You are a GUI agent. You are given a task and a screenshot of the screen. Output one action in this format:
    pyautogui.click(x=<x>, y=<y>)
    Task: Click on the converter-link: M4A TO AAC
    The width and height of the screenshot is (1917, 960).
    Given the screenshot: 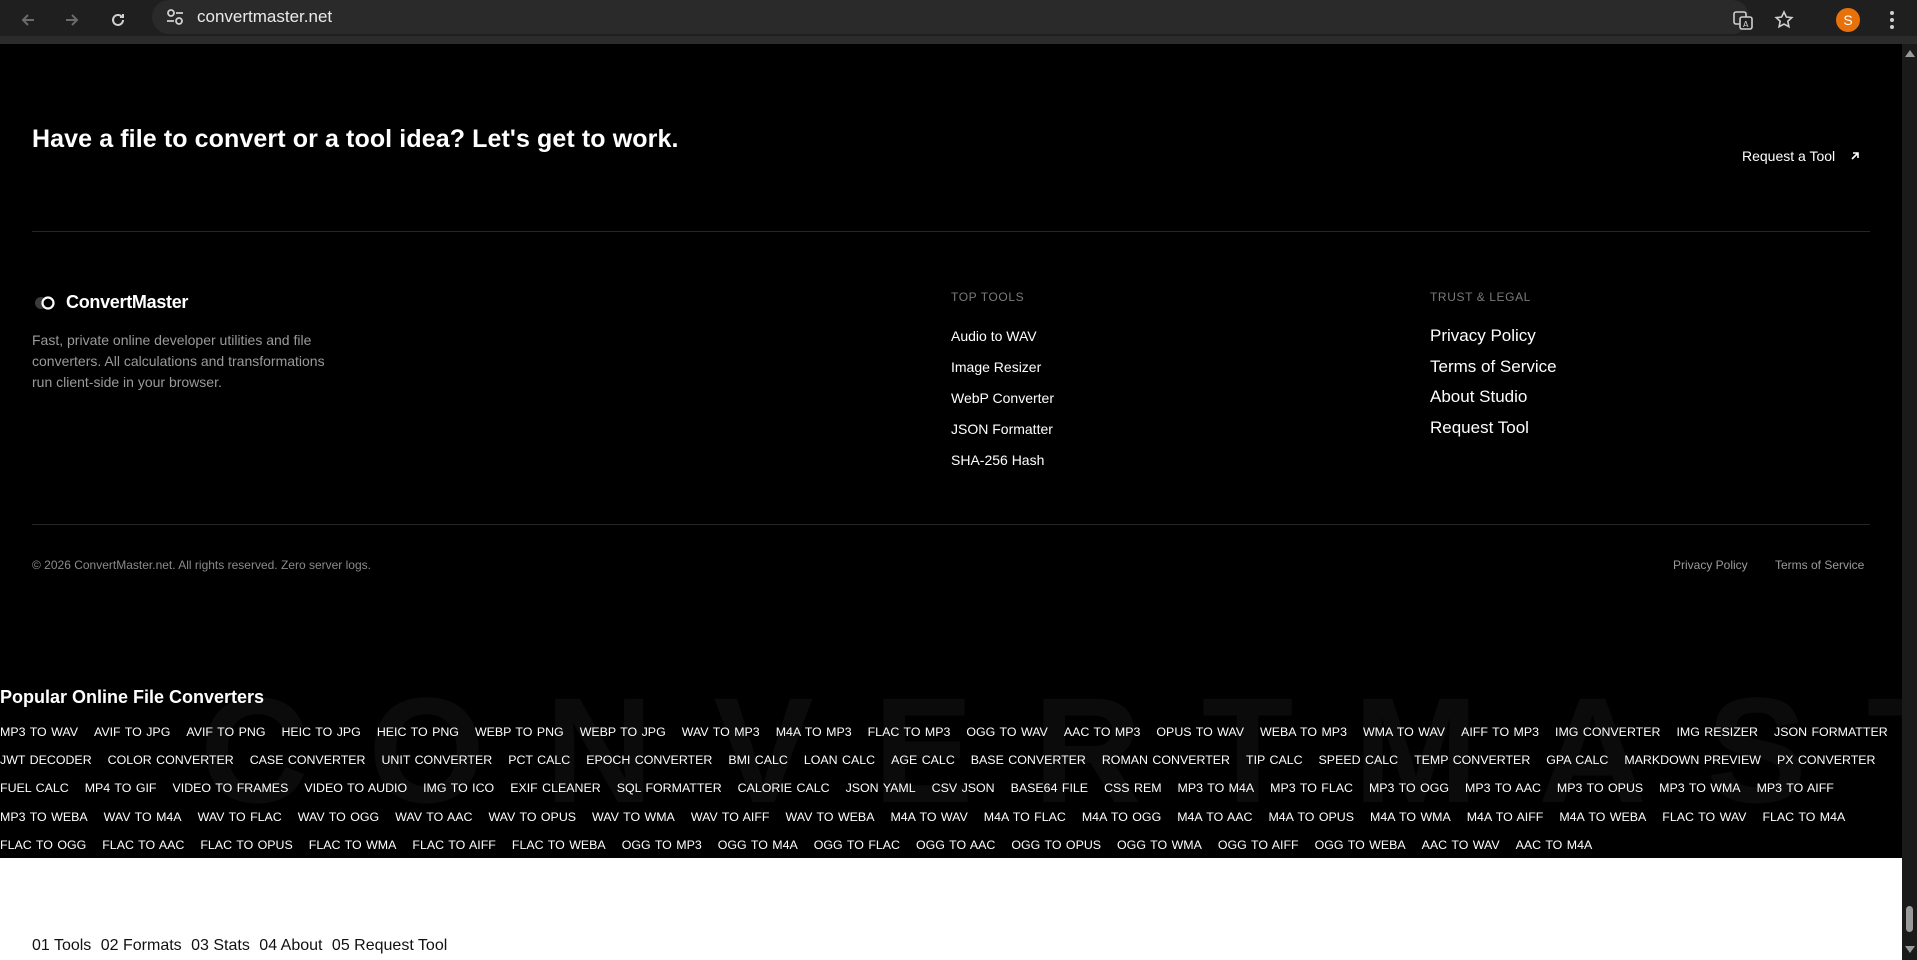 What is the action you would take?
    pyautogui.click(x=1214, y=817)
    